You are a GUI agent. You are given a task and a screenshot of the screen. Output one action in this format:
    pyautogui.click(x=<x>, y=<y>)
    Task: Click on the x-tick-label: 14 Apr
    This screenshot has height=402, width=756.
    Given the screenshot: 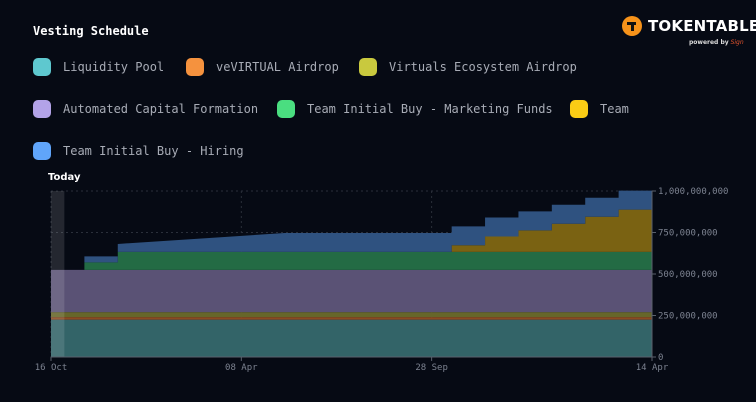 What is the action you would take?
    pyautogui.click(x=652, y=368)
    